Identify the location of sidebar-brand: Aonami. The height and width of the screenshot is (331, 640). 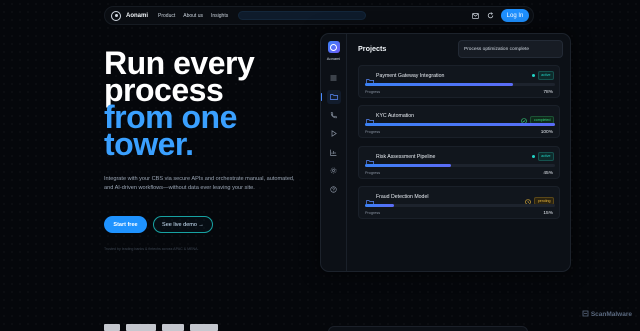
(333, 58).